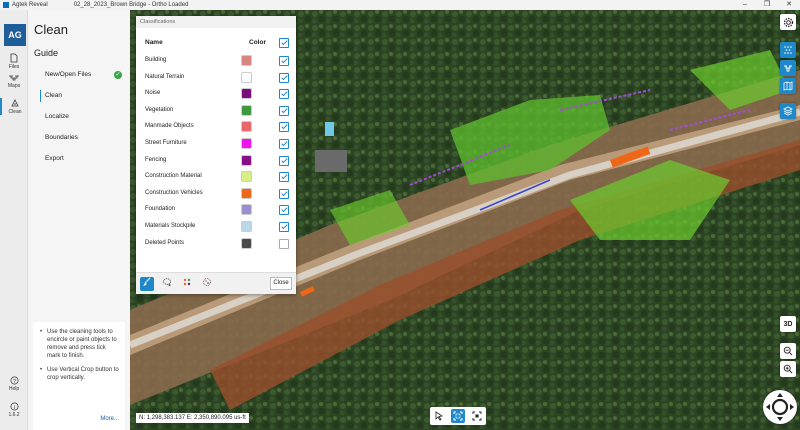 This screenshot has width=800, height=430. What do you see at coordinates (54, 158) in the screenshot?
I see `step-label: Export` at bounding box center [54, 158].